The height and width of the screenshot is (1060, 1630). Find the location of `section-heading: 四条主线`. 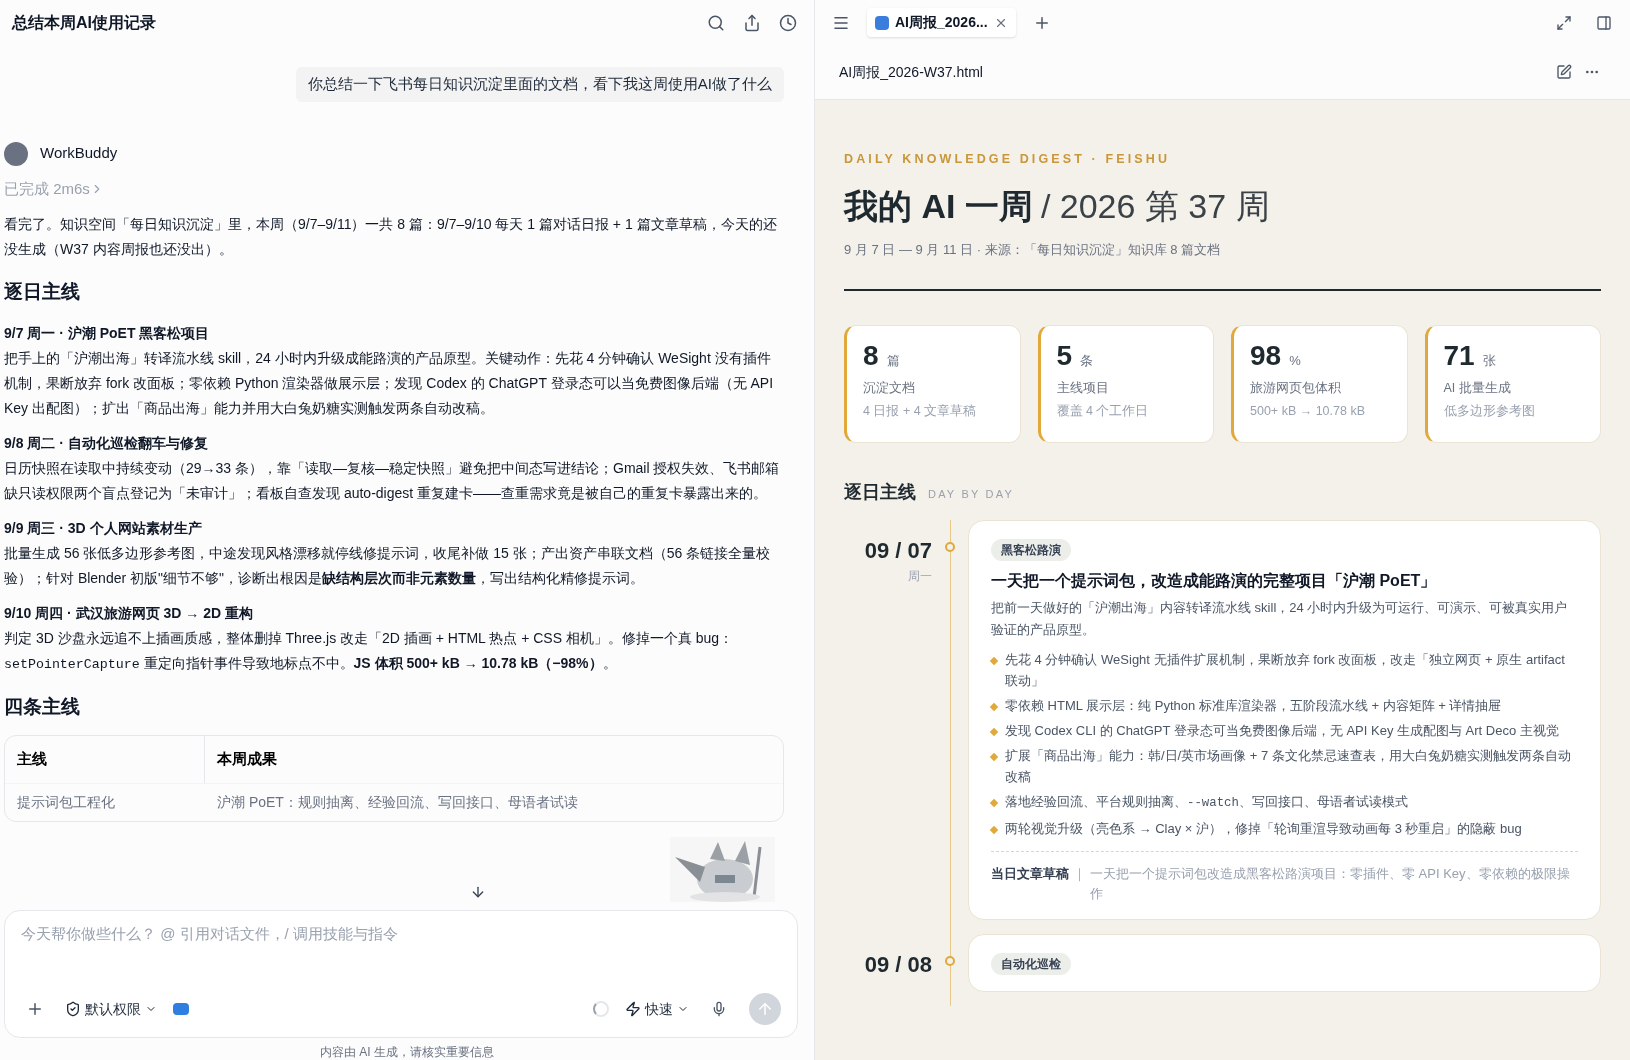

section-heading: 四条主线 is located at coordinates (42, 706).